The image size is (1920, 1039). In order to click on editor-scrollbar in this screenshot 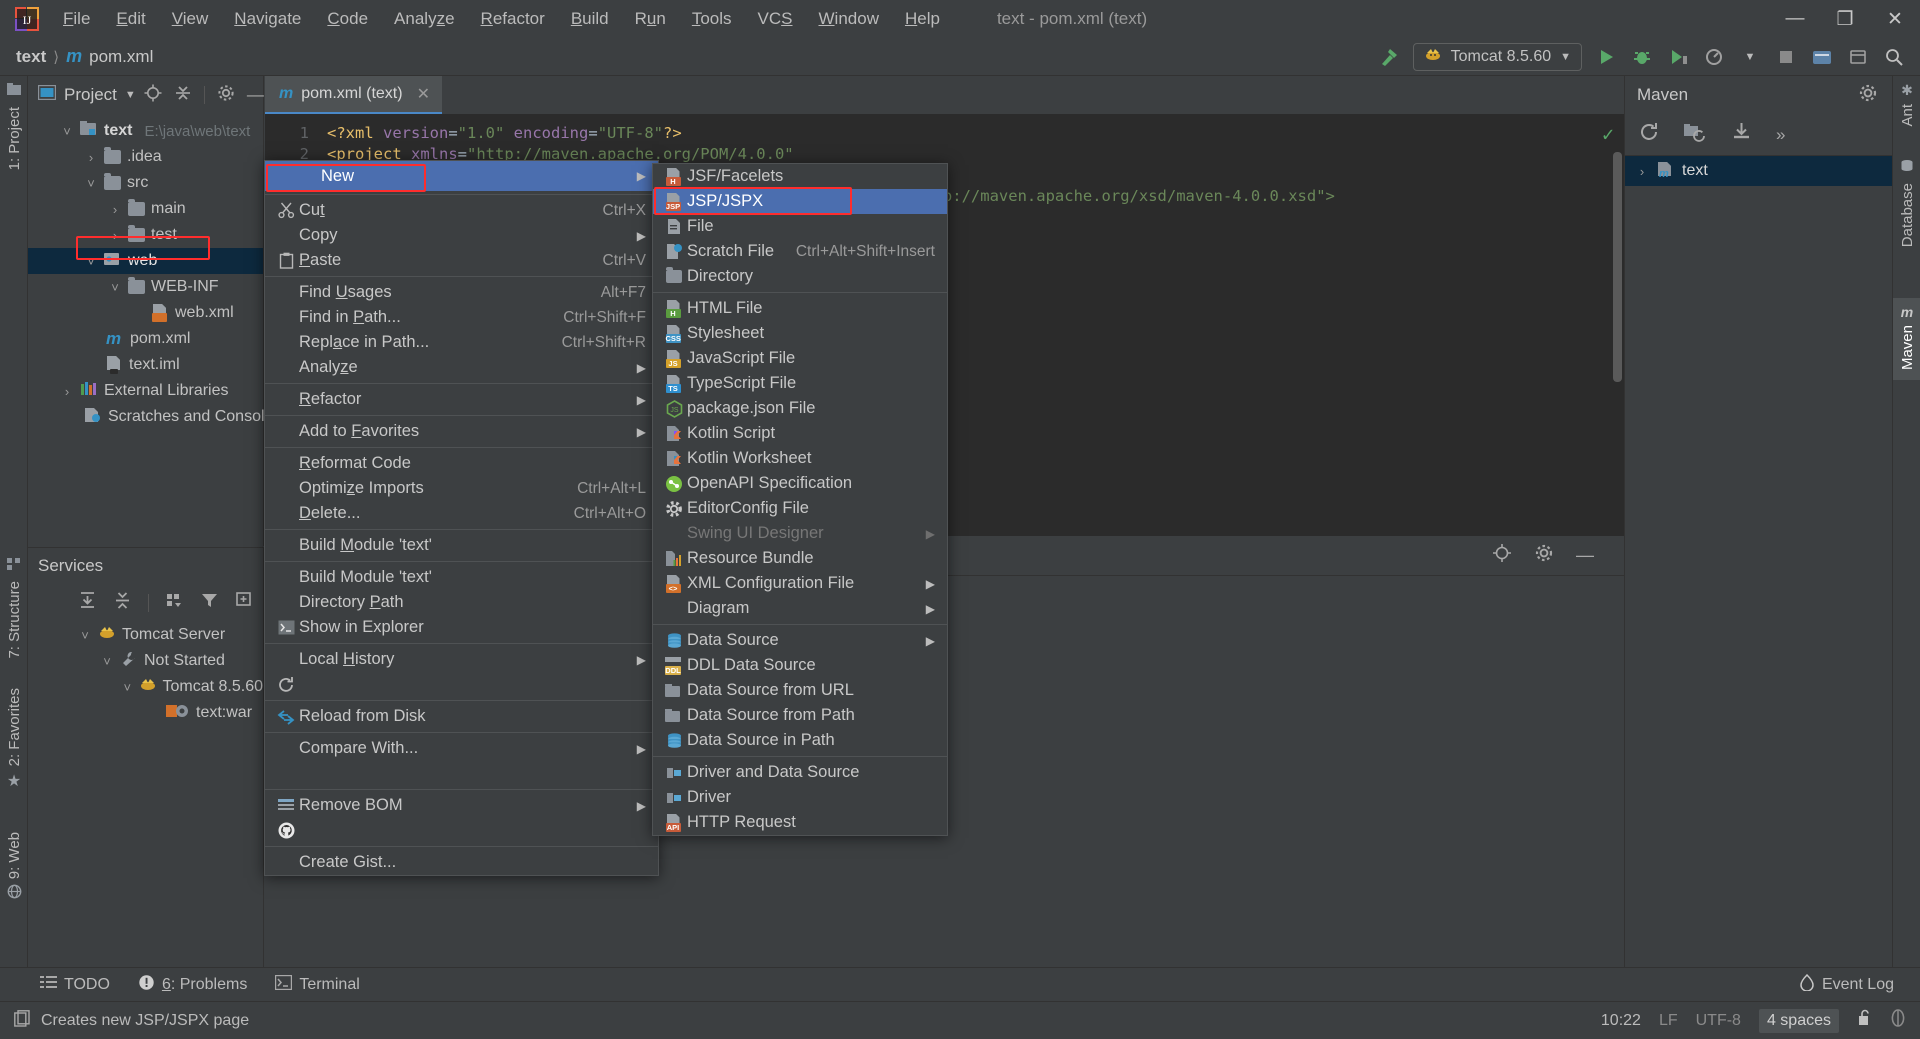, I will do `click(1617, 267)`.